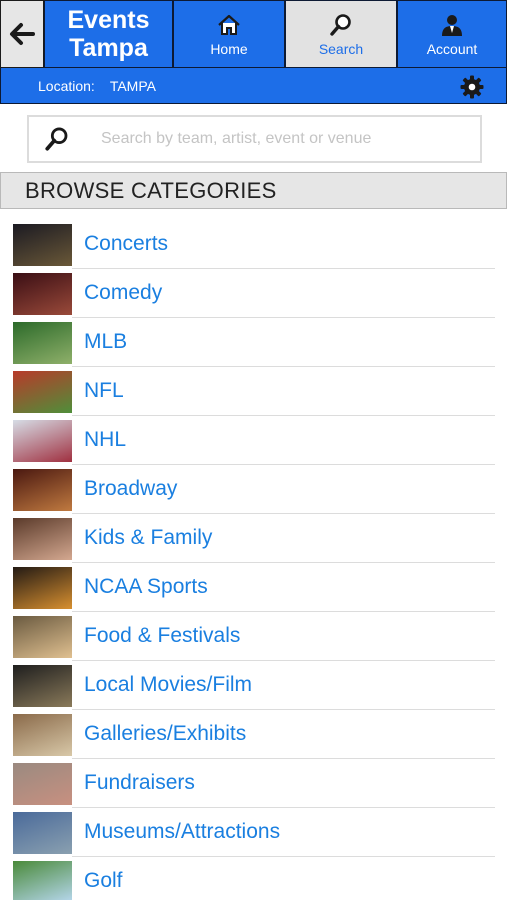 The width and height of the screenshot is (507, 900). I want to click on location-bar: Location: TAMPA, so click(253, 86).